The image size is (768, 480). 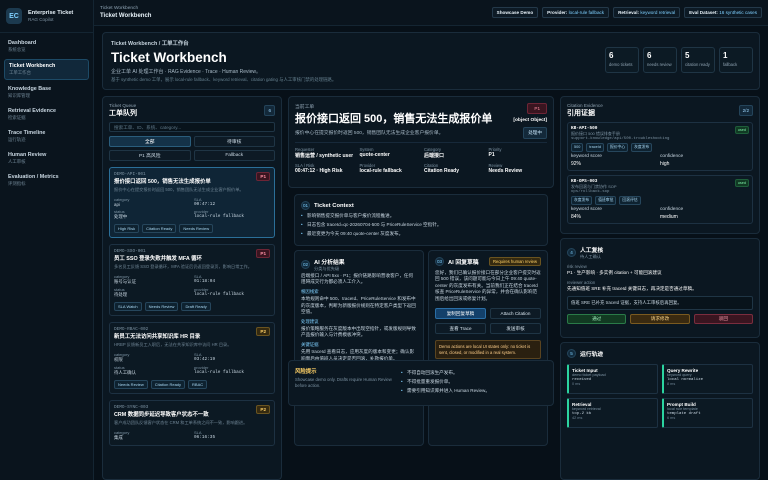 What do you see at coordinates (234, 141) in the screenshot?
I see `filter-needs-review: 待审核` at bounding box center [234, 141].